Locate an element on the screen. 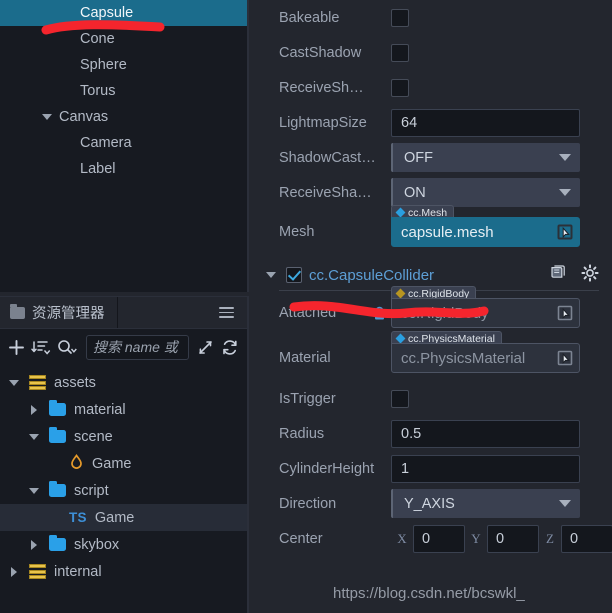  asset-item-label: assets is located at coordinates (75, 382).